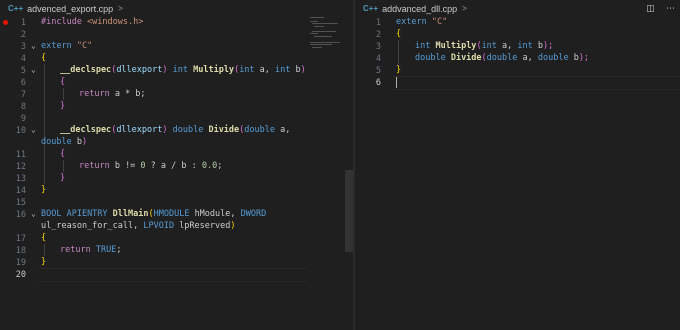 The image size is (680, 330). Describe the element at coordinates (92, 22) in the screenshot. I see `code-line: #include <windows.h>` at that location.